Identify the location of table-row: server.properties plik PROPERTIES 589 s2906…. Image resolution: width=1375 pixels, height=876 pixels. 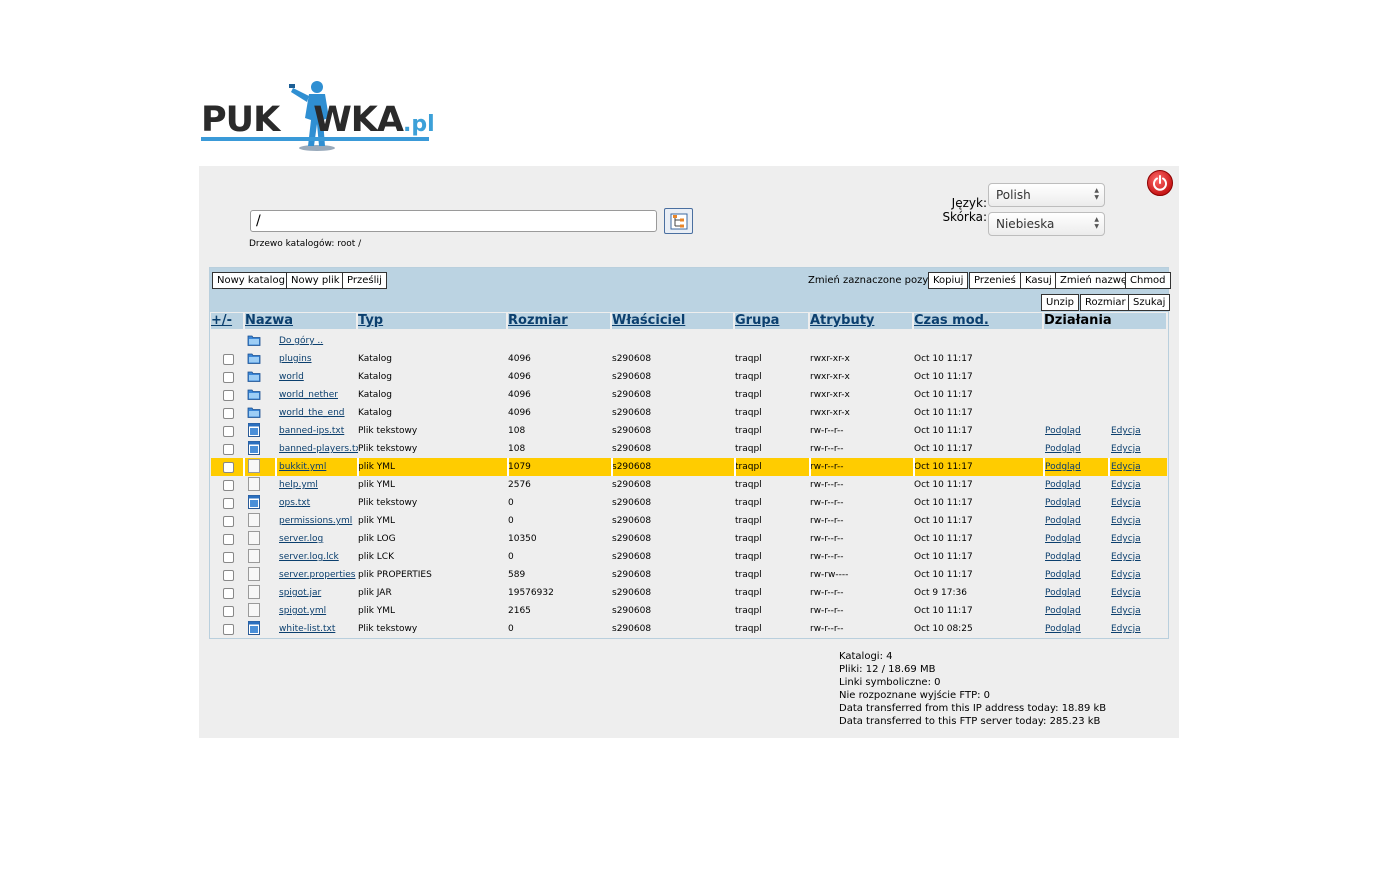
(689, 575).